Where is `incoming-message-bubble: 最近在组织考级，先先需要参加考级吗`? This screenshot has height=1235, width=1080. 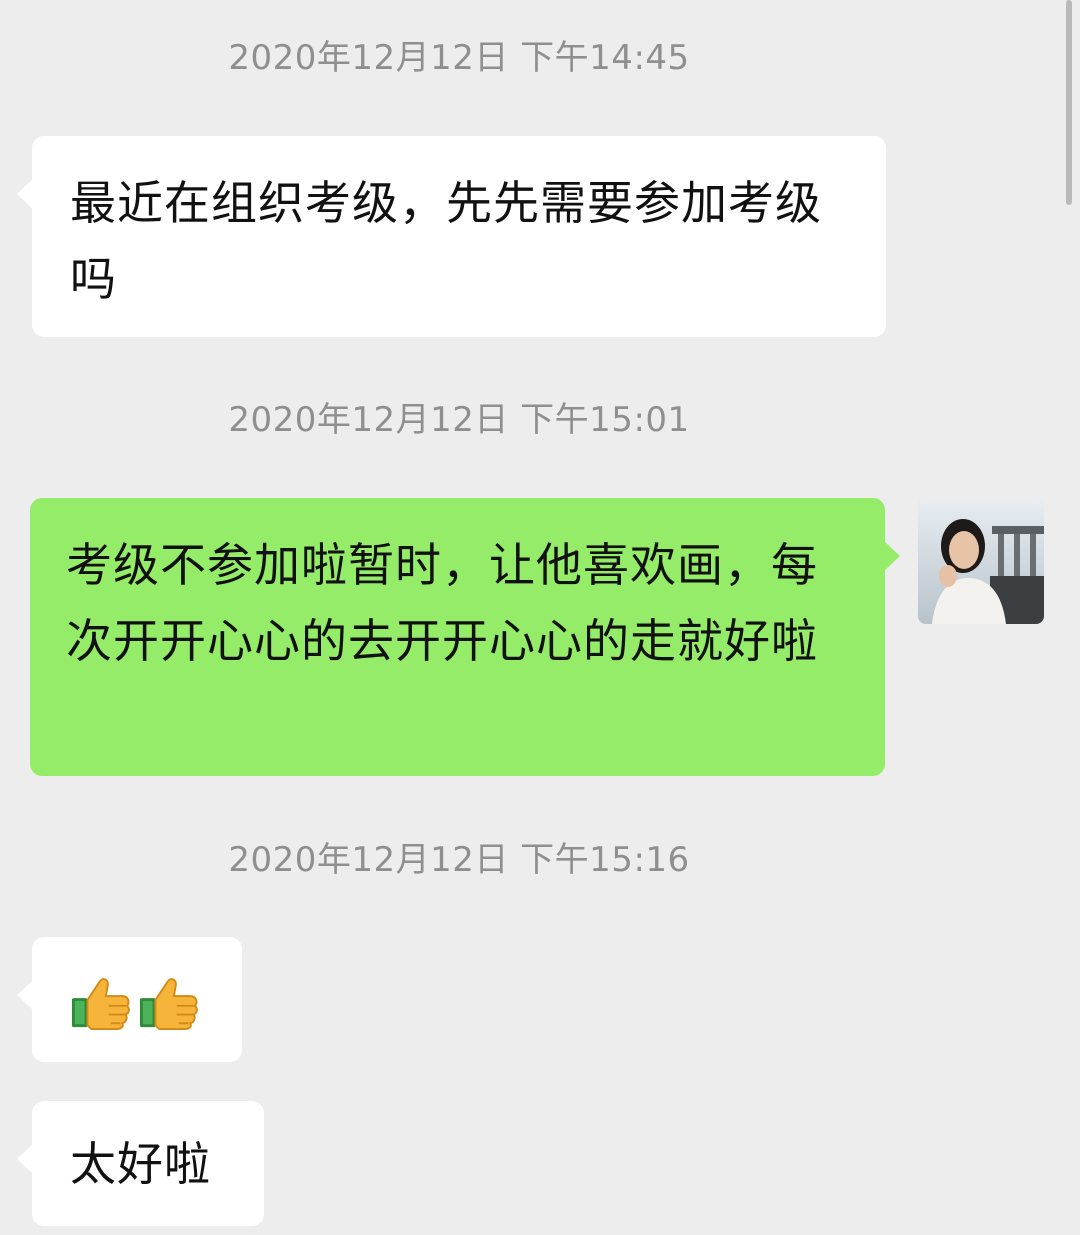 incoming-message-bubble: 最近在组织考级，先先需要参加考级吗 is located at coordinates (451, 236).